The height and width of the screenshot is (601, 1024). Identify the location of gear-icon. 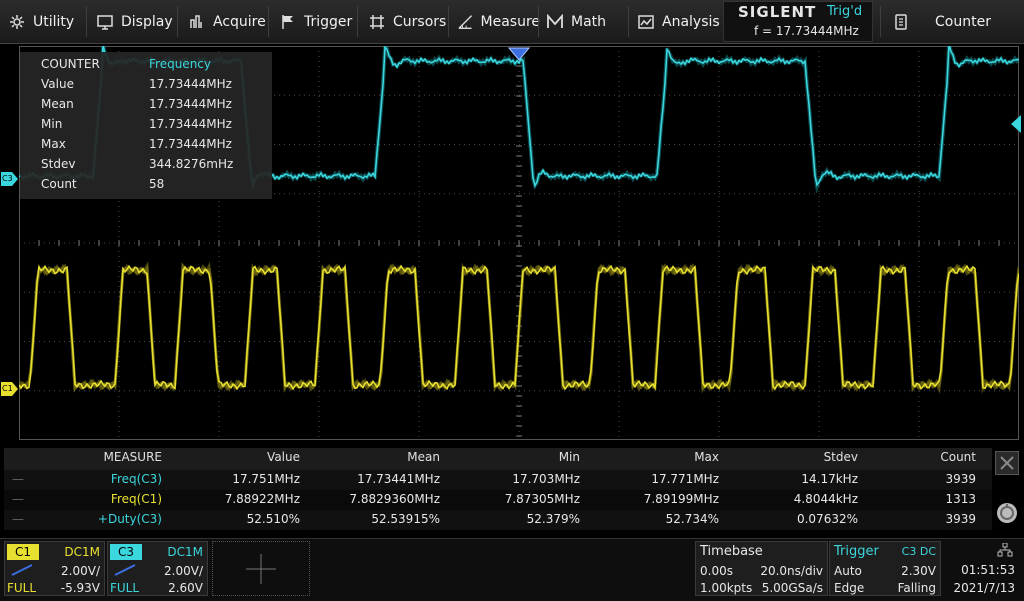
(17, 21).